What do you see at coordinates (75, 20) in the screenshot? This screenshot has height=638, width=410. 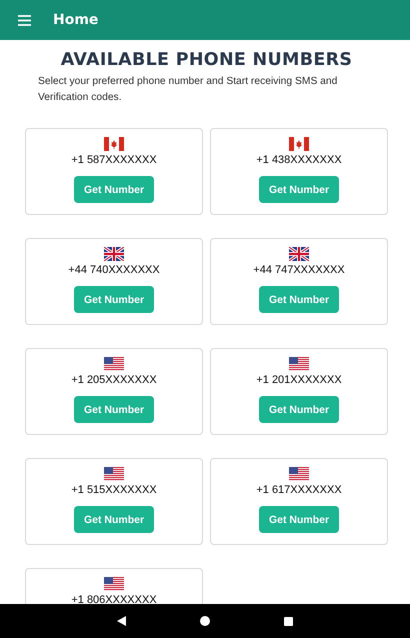 I see `app-title: Home` at bounding box center [75, 20].